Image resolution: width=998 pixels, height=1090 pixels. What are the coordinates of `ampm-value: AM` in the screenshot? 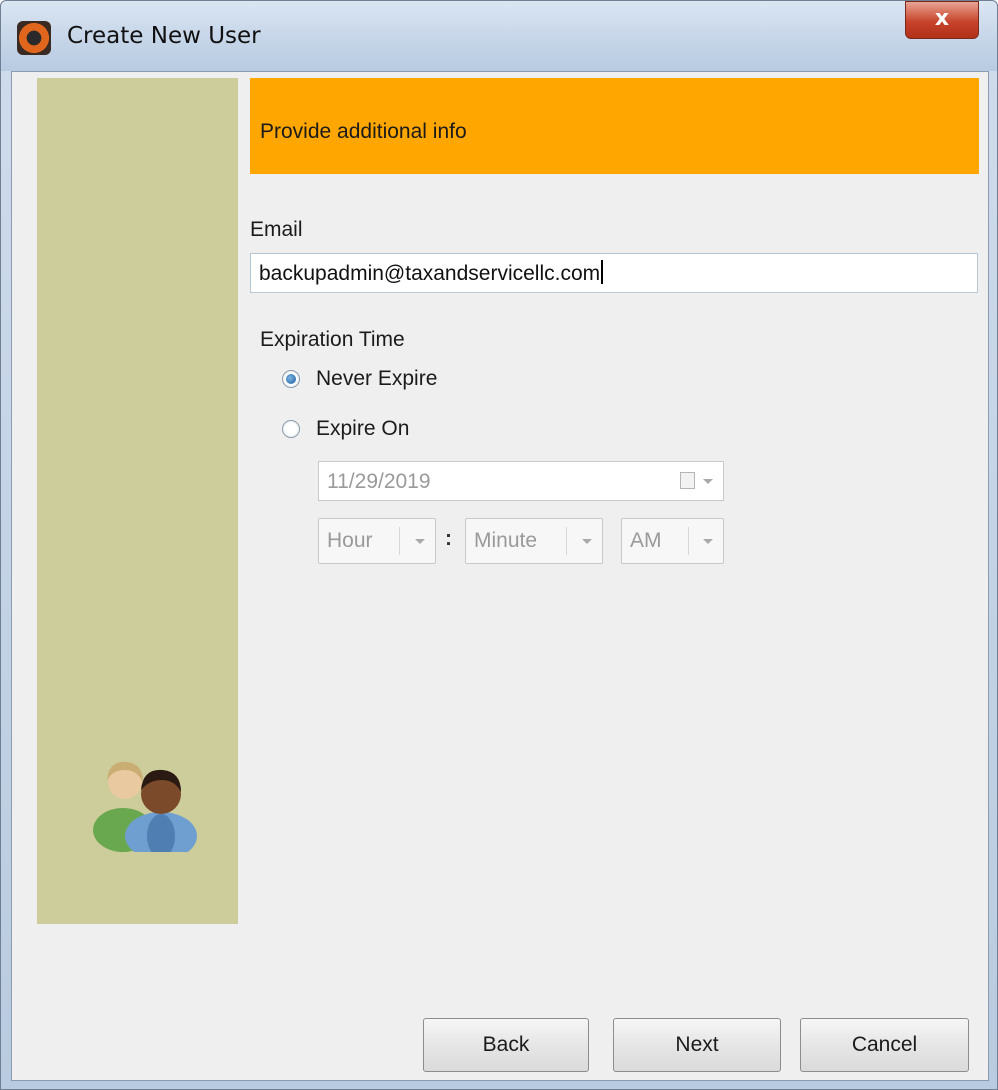 It's located at (646, 540).